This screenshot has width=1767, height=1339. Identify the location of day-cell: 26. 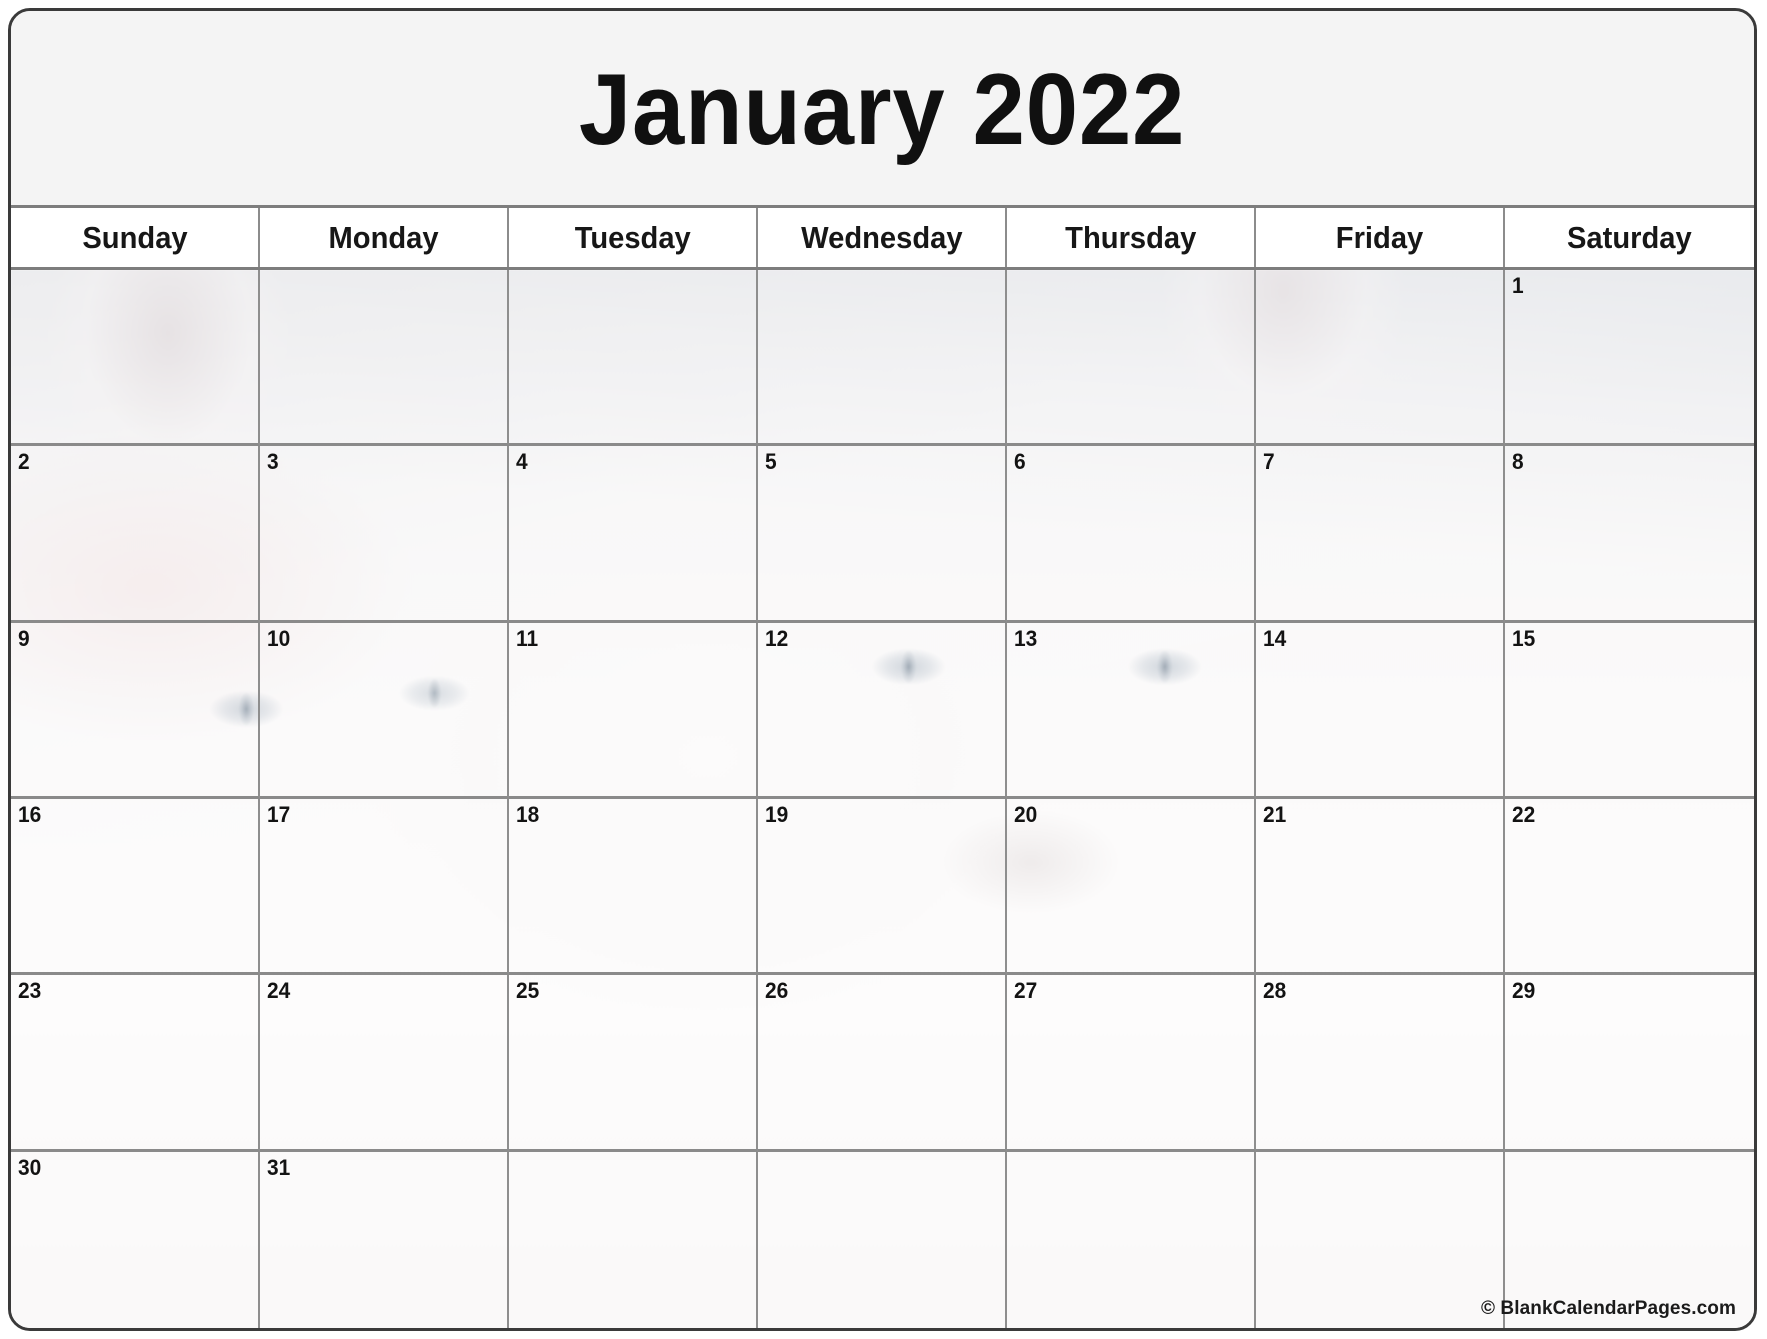
(882, 1063).